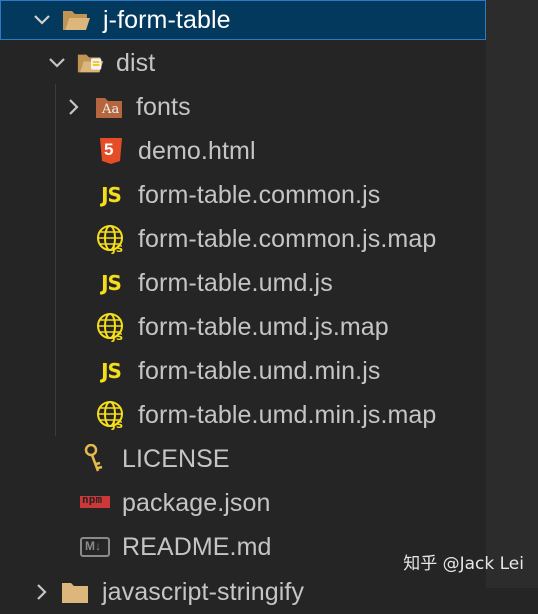  What do you see at coordinates (75, 592) in the screenshot?
I see `folder-icon` at bounding box center [75, 592].